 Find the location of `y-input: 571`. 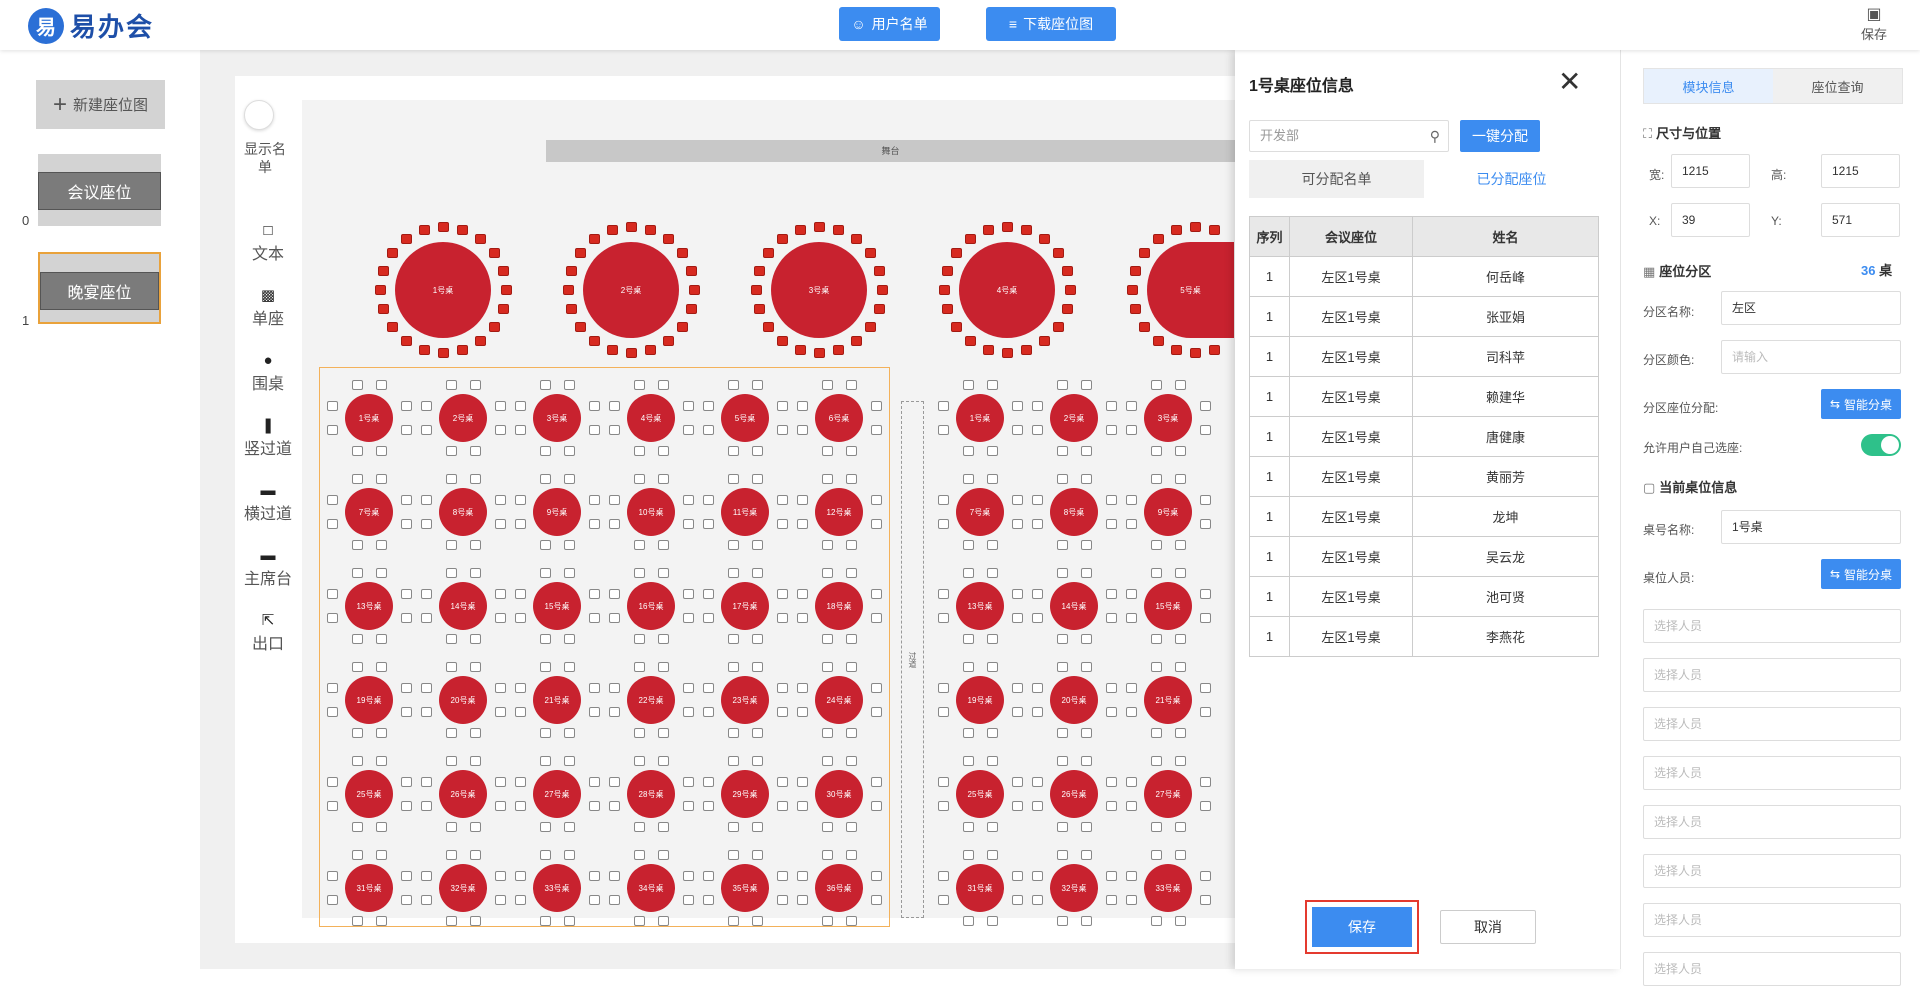

y-input: 571 is located at coordinates (1860, 220).